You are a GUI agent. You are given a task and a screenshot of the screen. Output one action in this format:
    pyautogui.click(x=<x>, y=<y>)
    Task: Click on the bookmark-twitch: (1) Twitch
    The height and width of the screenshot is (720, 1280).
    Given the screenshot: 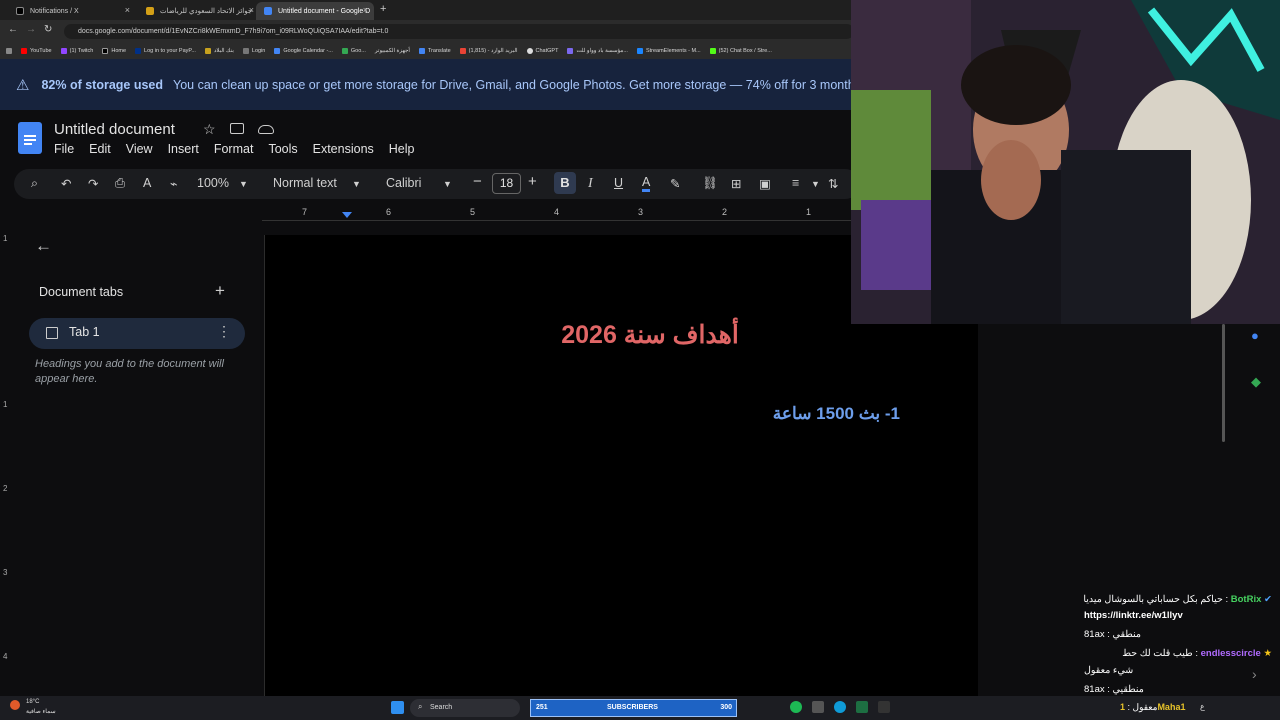 What is the action you would take?
    pyautogui.click(x=76, y=50)
    